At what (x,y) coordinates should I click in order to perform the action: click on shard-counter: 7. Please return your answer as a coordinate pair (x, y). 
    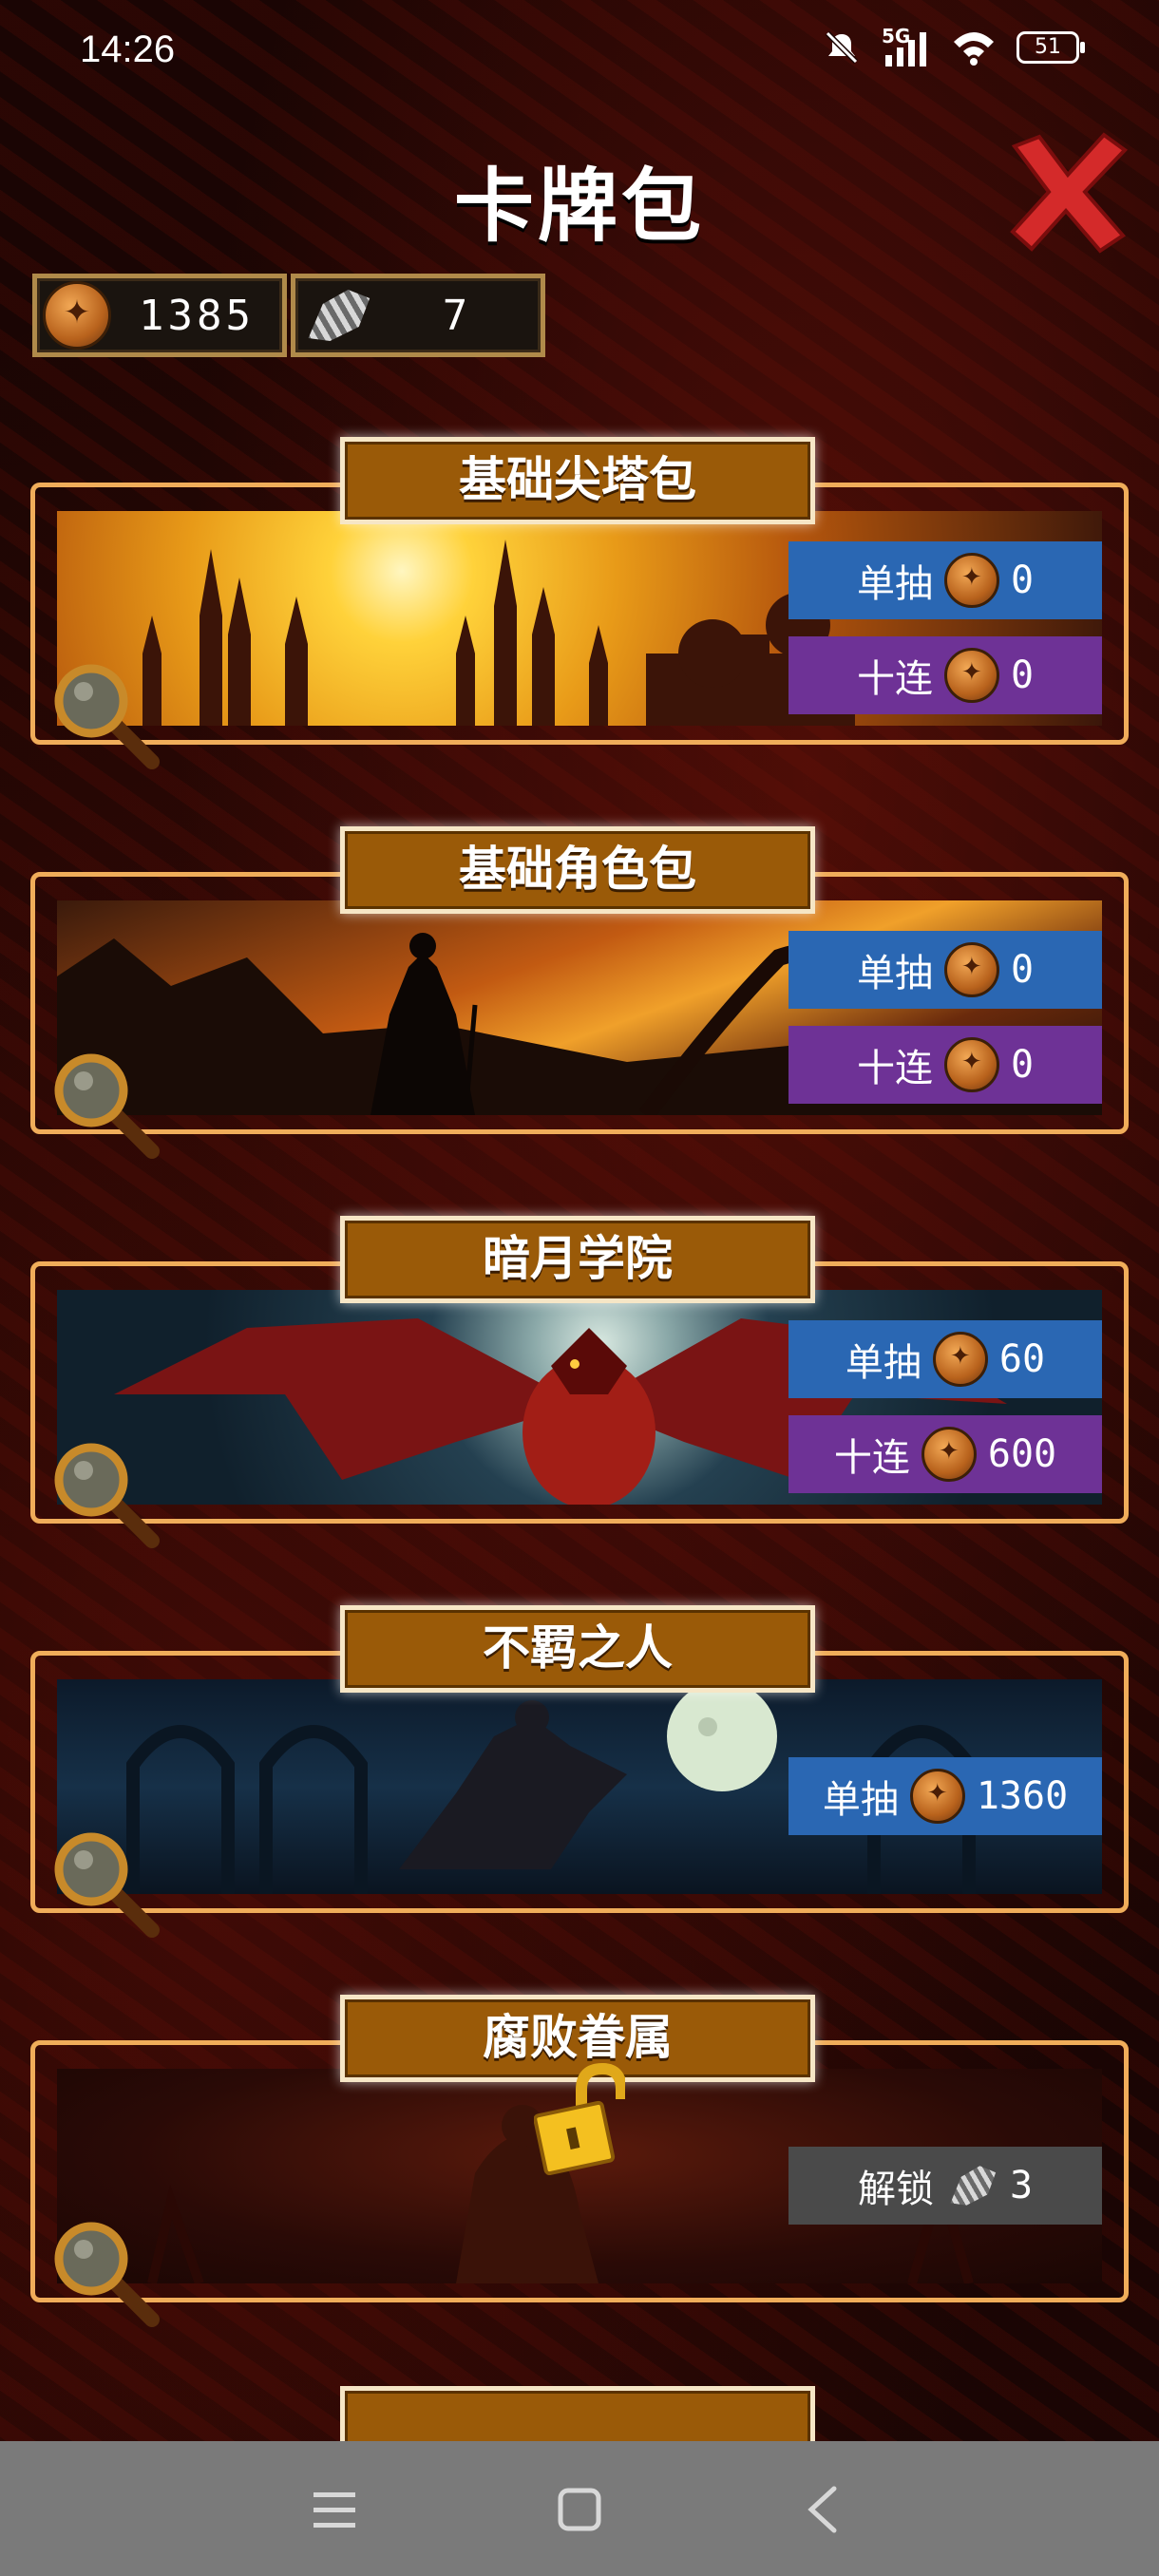
    Looking at the image, I should click on (418, 315).